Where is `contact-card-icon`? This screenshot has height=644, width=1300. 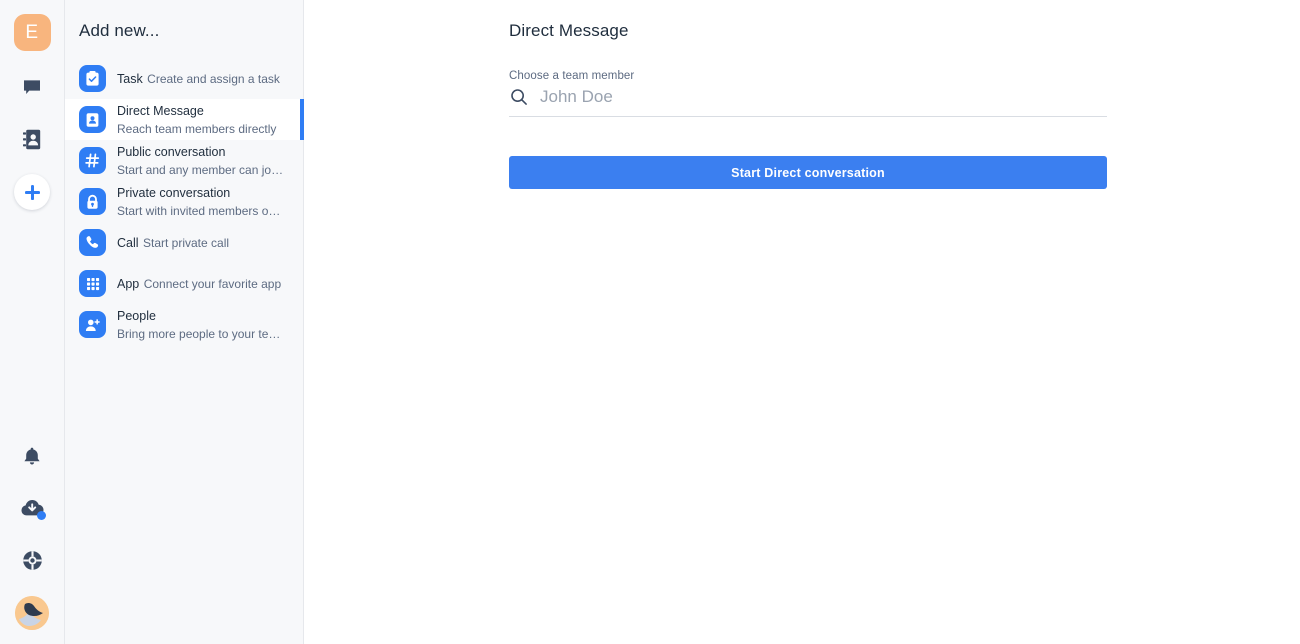
contact-card-icon is located at coordinates (92, 119).